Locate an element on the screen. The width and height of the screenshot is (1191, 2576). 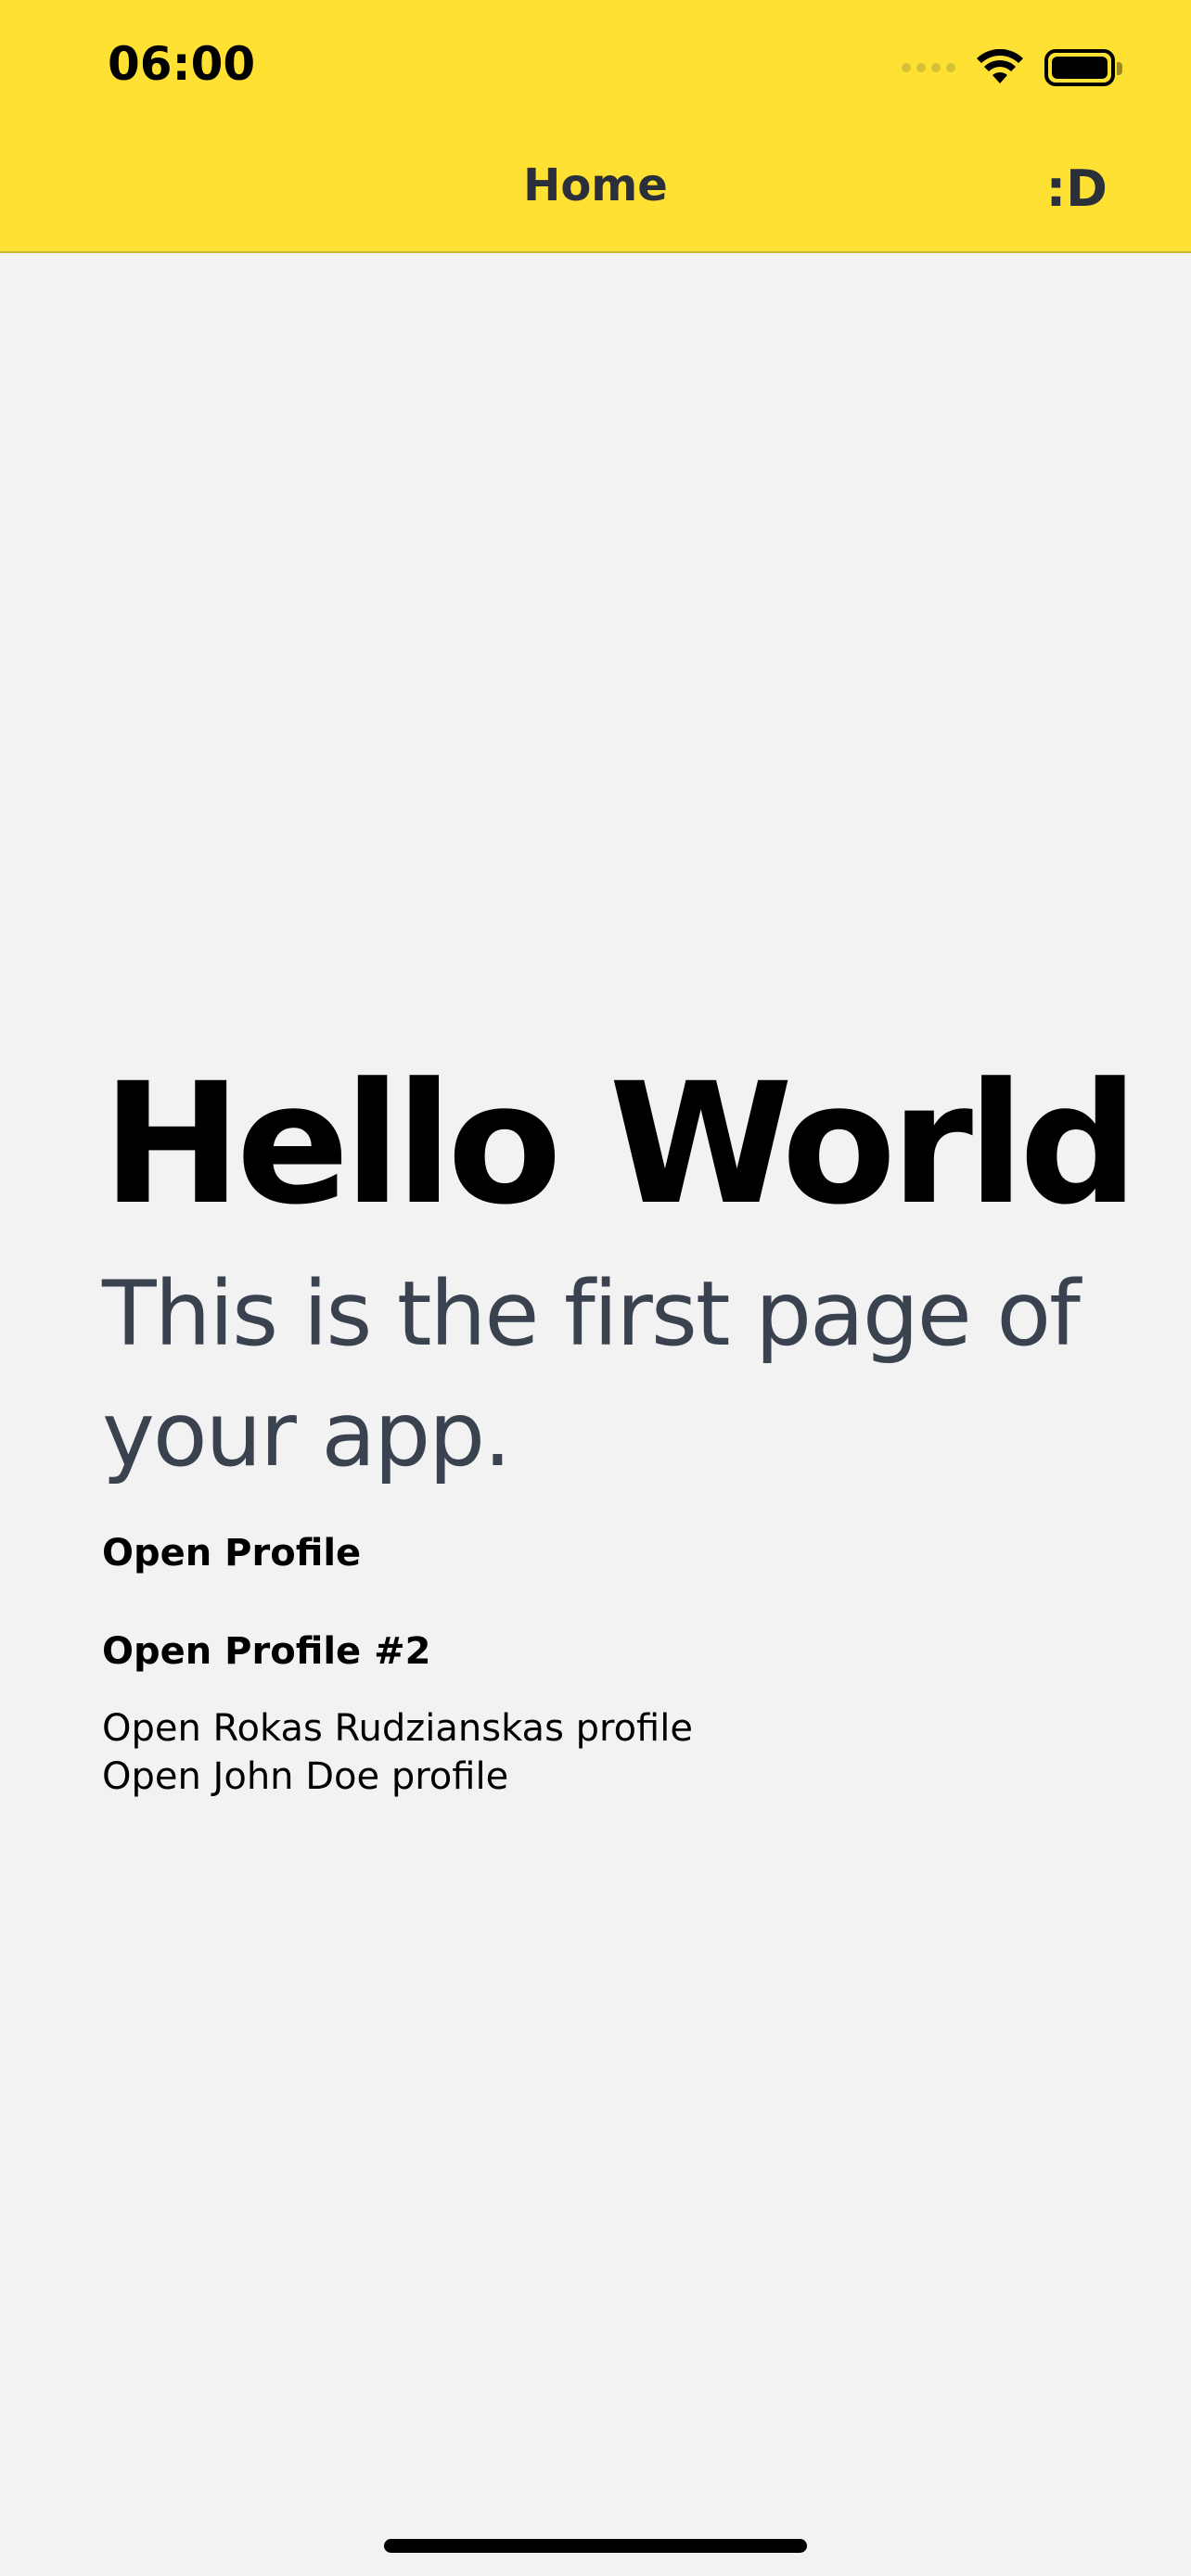
open-profile-2-link: Open Profile #2 is located at coordinates (621, 1652).